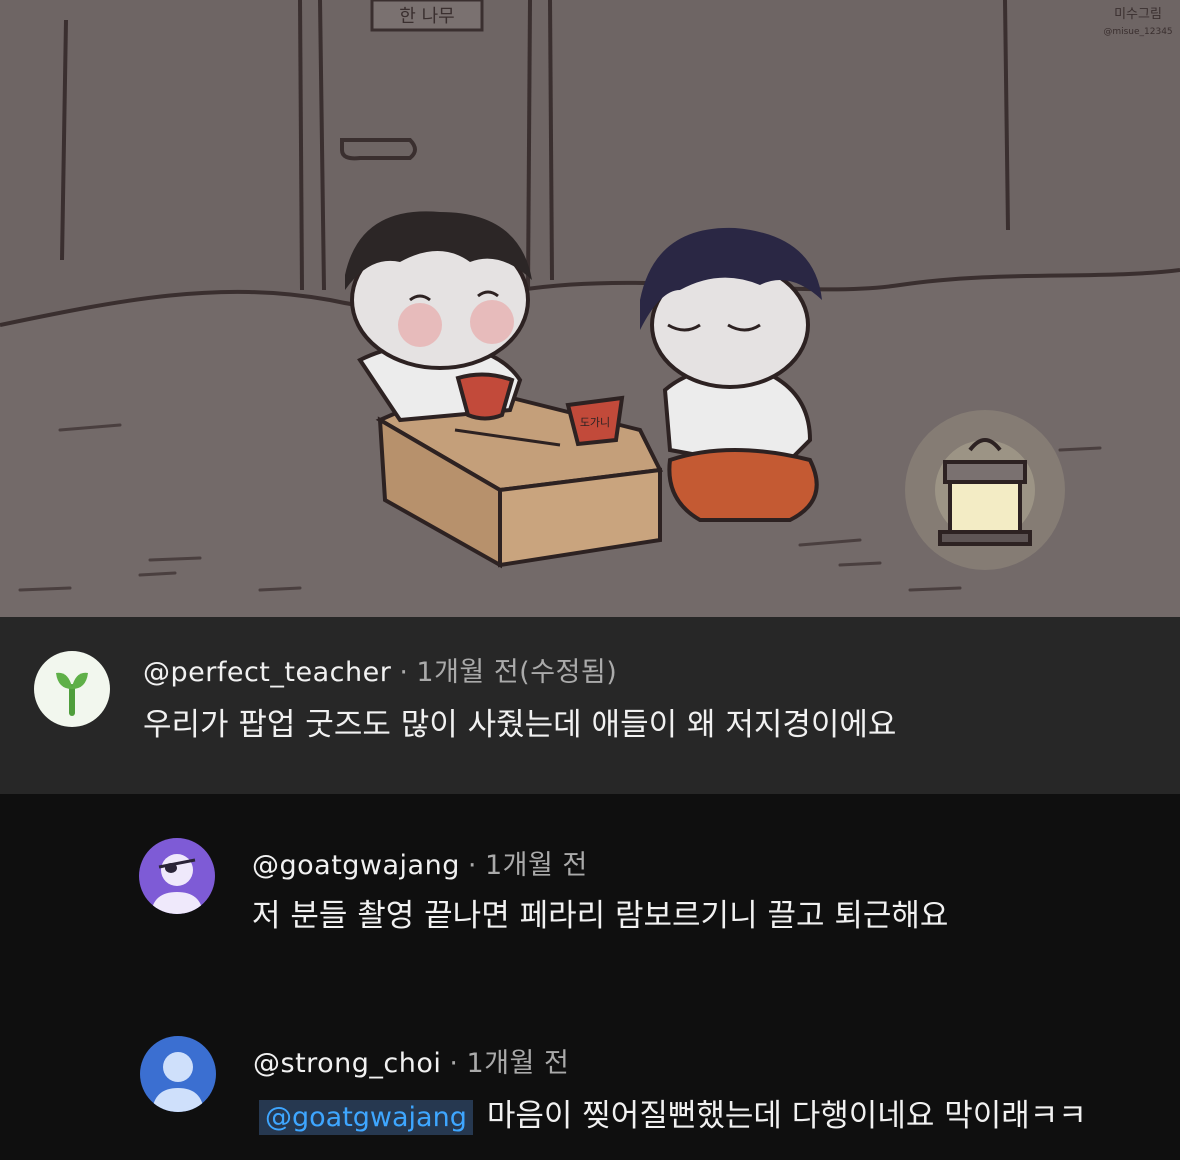 Image resolution: width=1180 pixels, height=1160 pixels. What do you see at coordinates (356, 865) in the screenshot?
I see `comment-author: @goatgwajang` at bounding box center [356, 865].